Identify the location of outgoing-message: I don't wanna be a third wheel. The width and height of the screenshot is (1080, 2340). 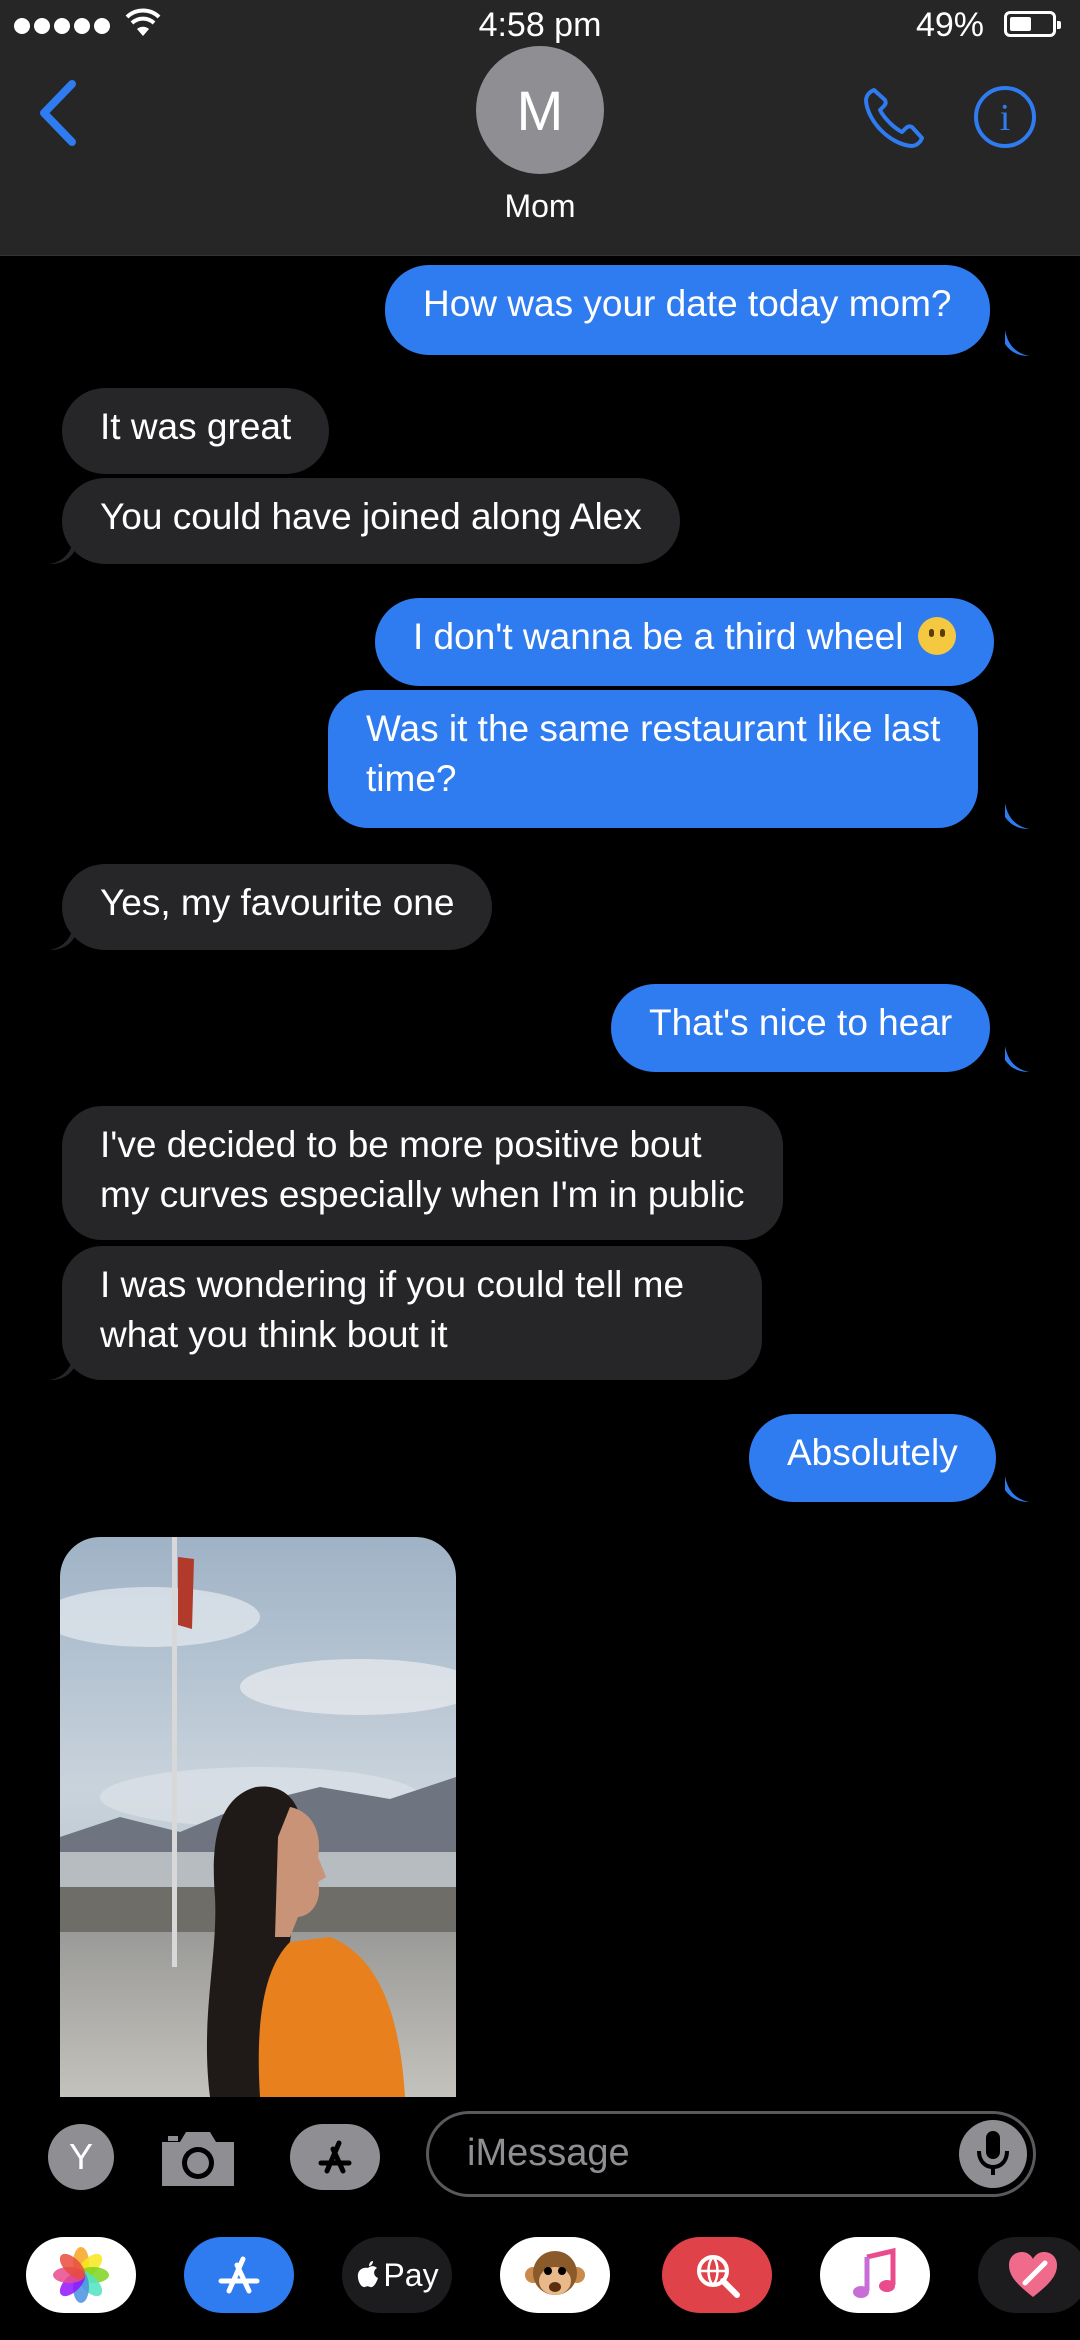
(684, 642).